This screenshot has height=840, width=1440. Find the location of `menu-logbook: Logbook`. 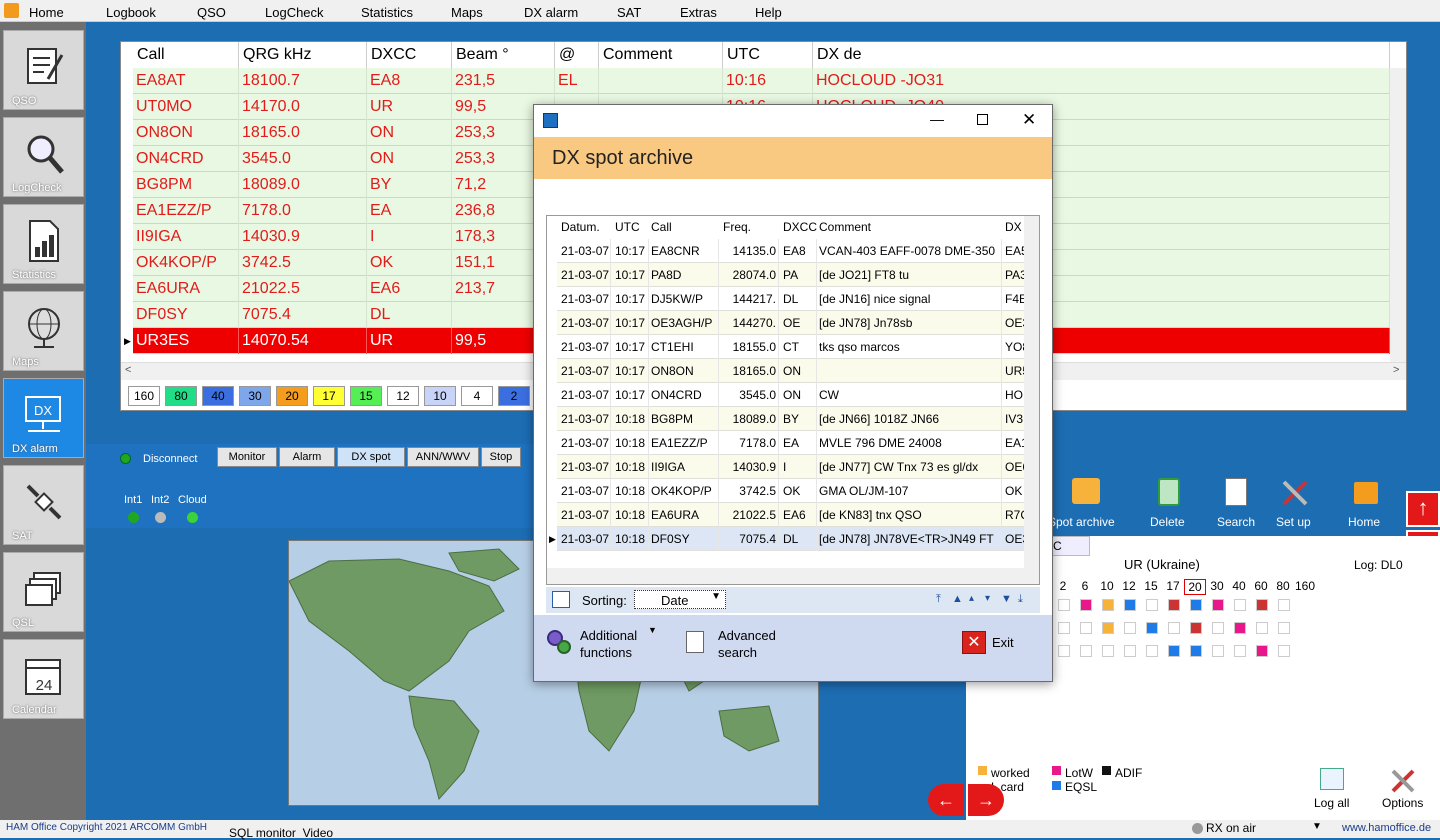

menu-logbook: Logbook is located at coordinates (131, 12).